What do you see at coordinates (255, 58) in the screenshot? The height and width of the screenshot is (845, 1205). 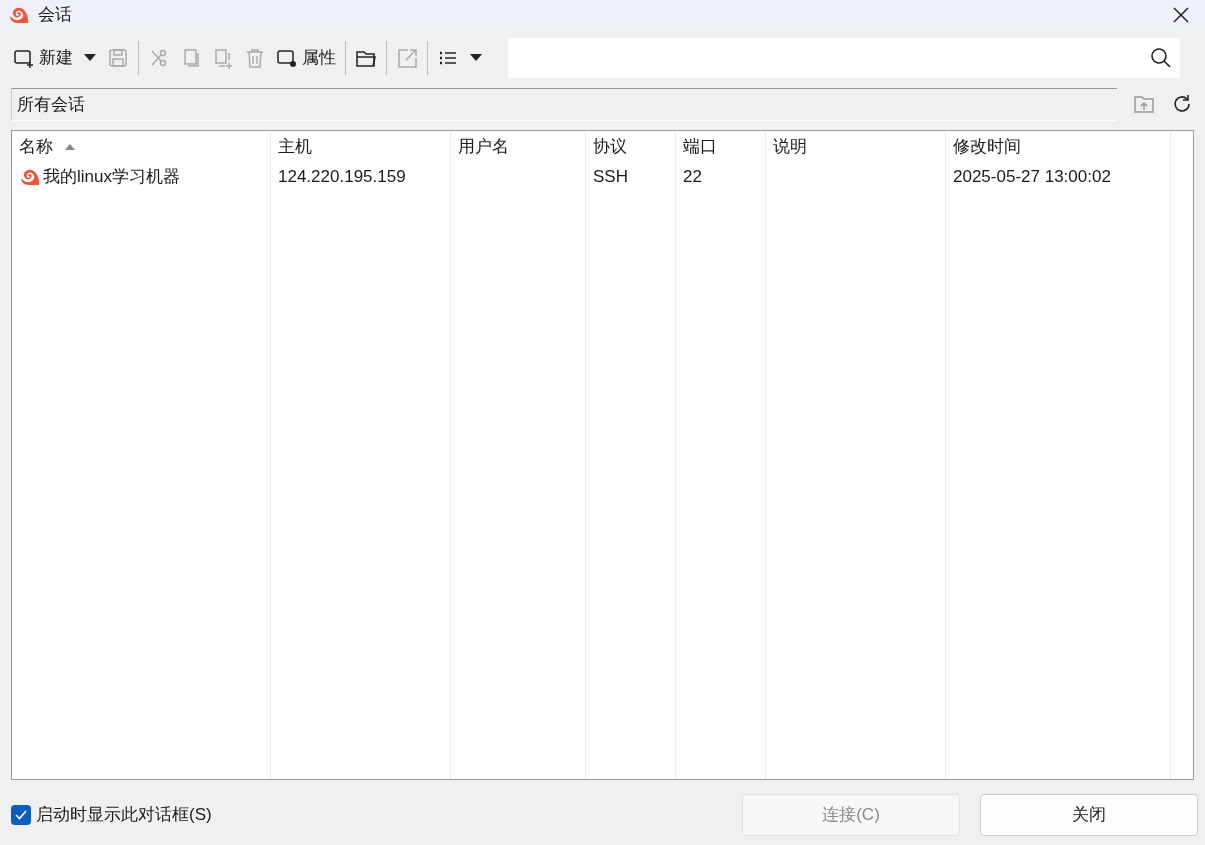 I see `trash-icon` at bounding box center [255, 58].